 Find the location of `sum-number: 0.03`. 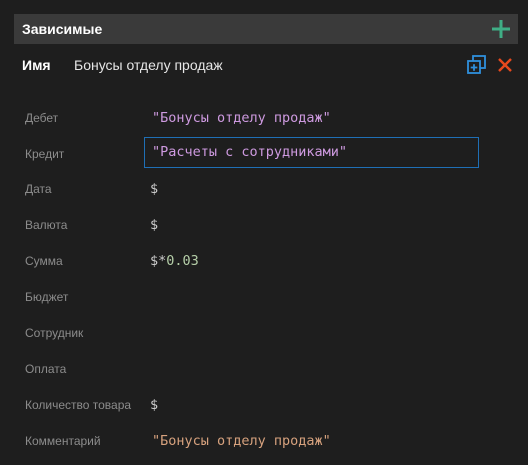

sum-number: 0.03 is located at coordinates (182, 261).